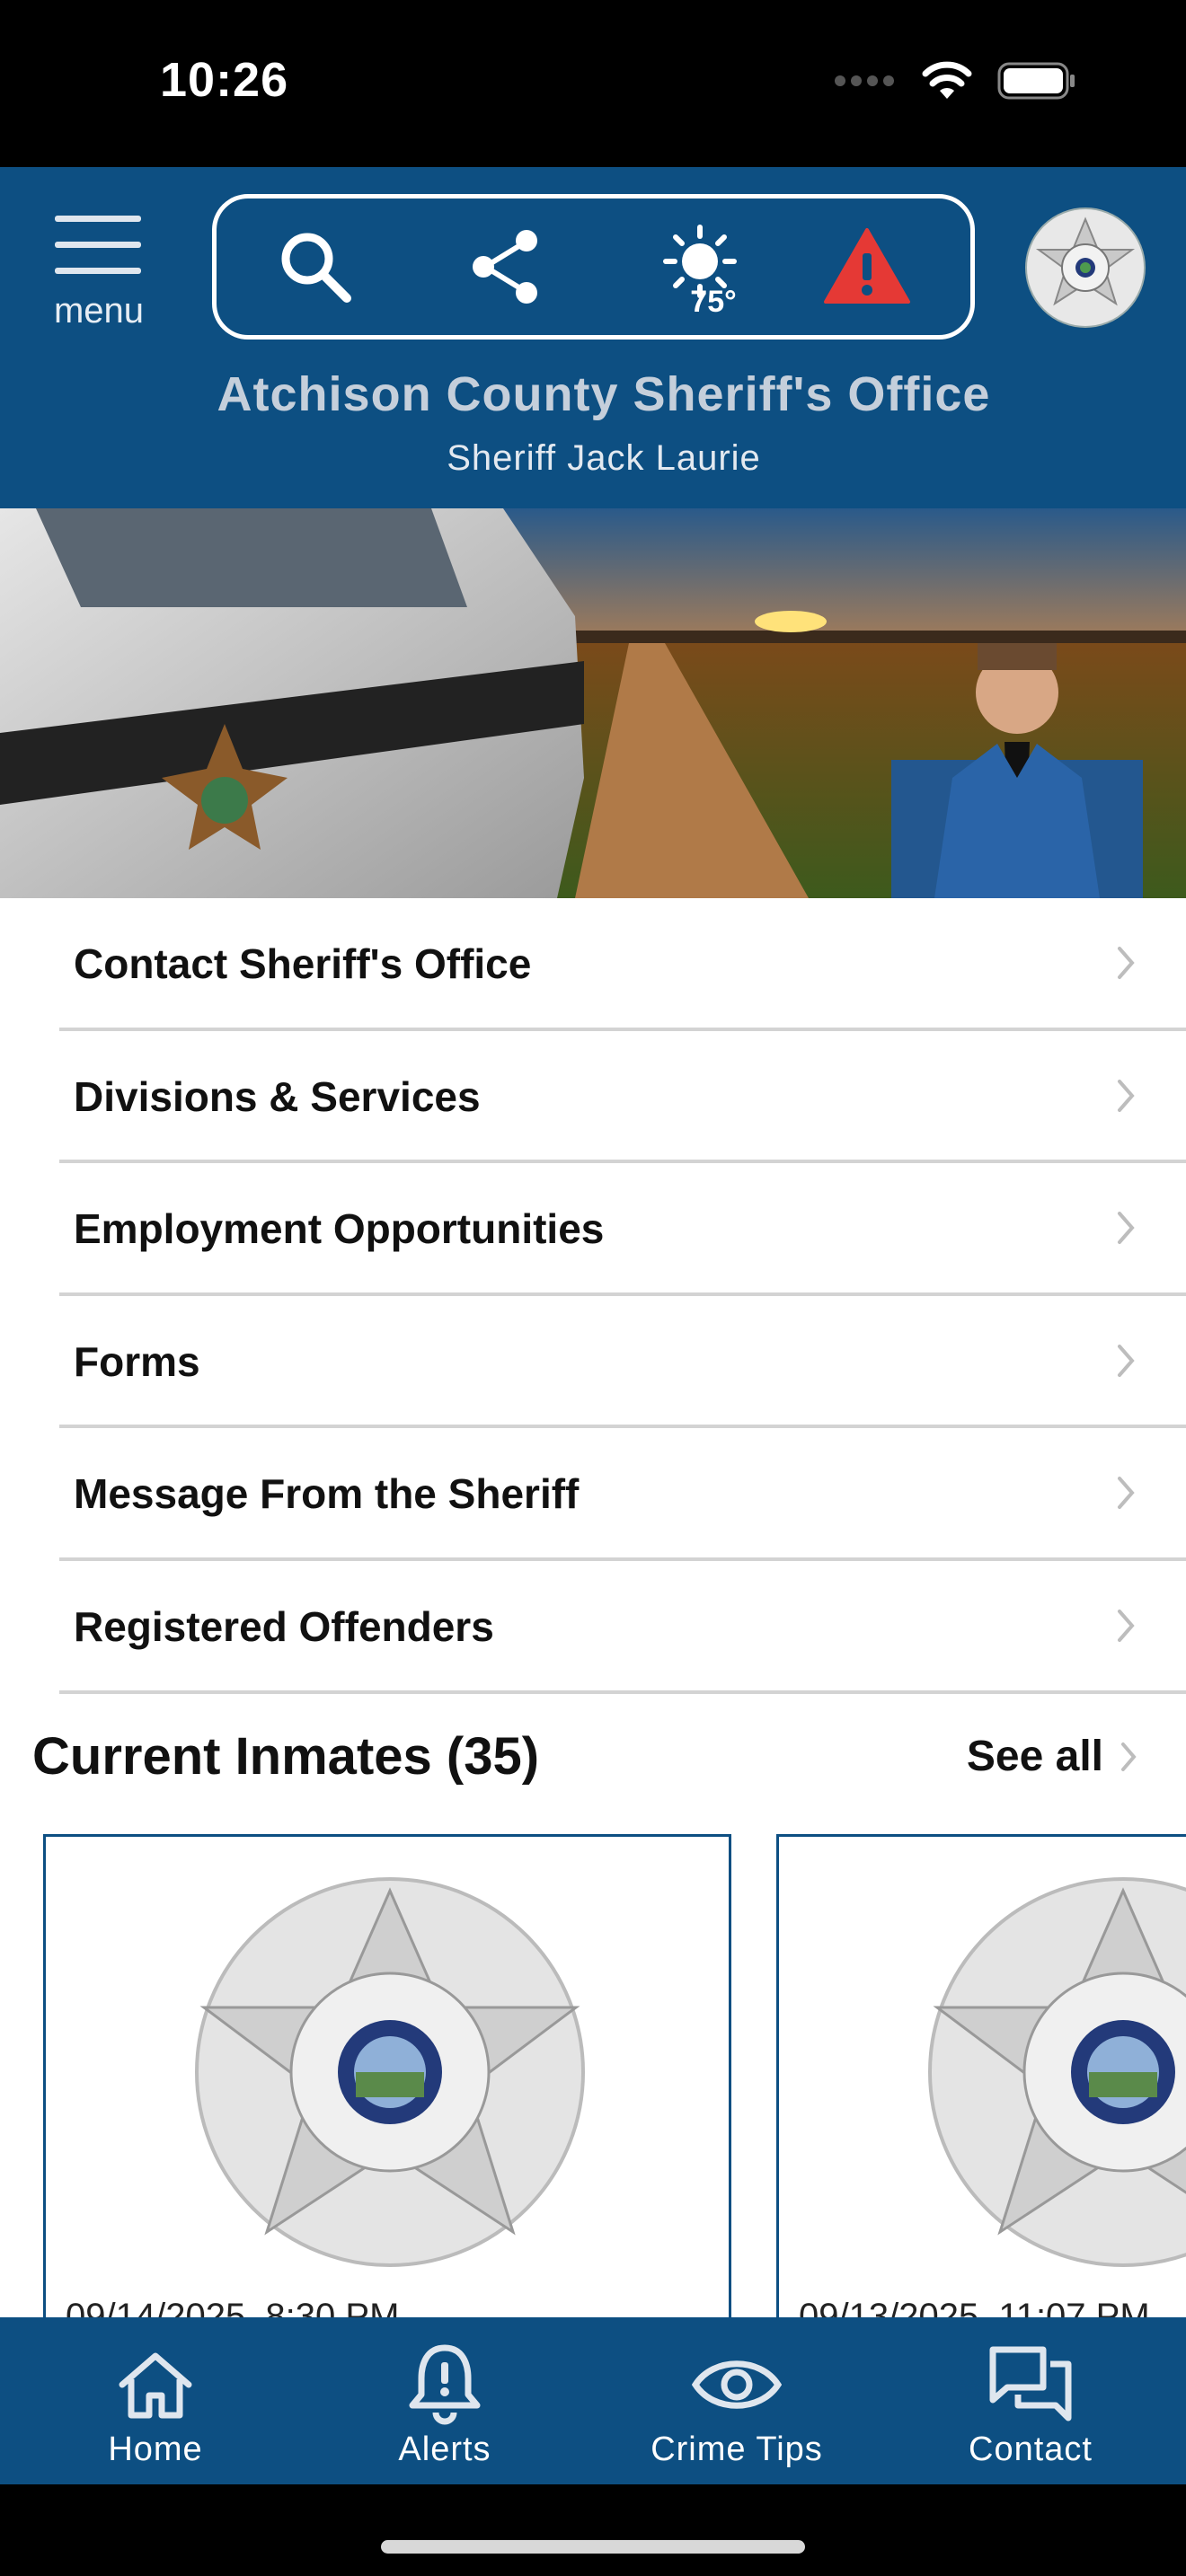  I want to click on tab-crime-tips: Crime Tips, so click(737, 2400).